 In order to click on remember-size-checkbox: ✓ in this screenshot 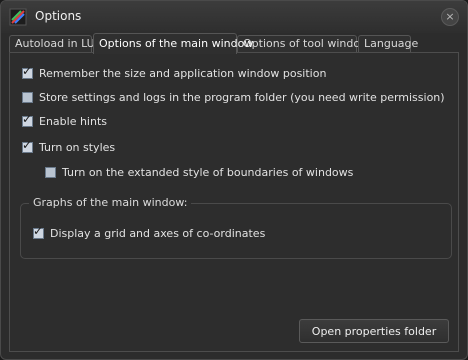, I will do `click(27, 71)`.